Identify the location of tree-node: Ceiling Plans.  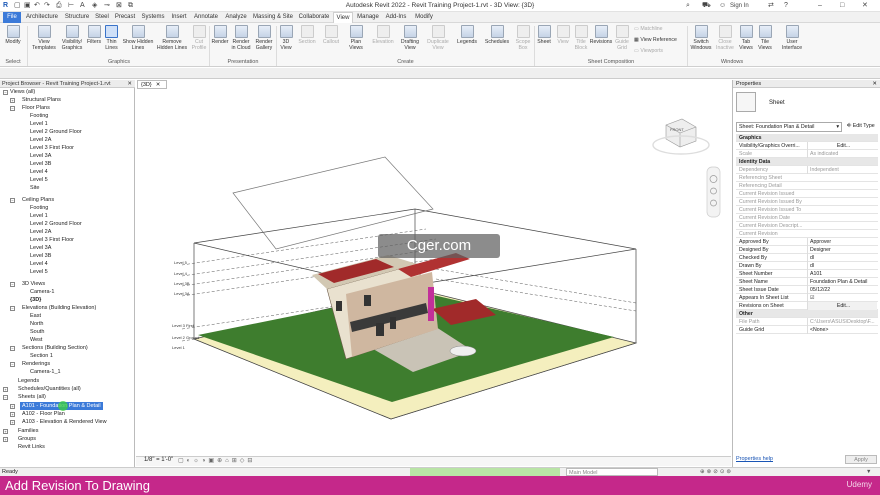
(38, 200).